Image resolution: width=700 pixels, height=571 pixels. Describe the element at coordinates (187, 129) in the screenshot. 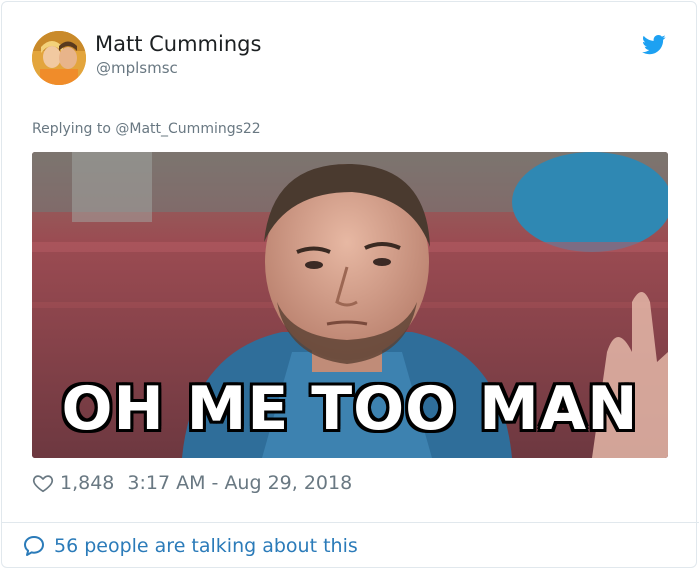

I see `reply-mention-link: @Matt_Cummings22` at that location.